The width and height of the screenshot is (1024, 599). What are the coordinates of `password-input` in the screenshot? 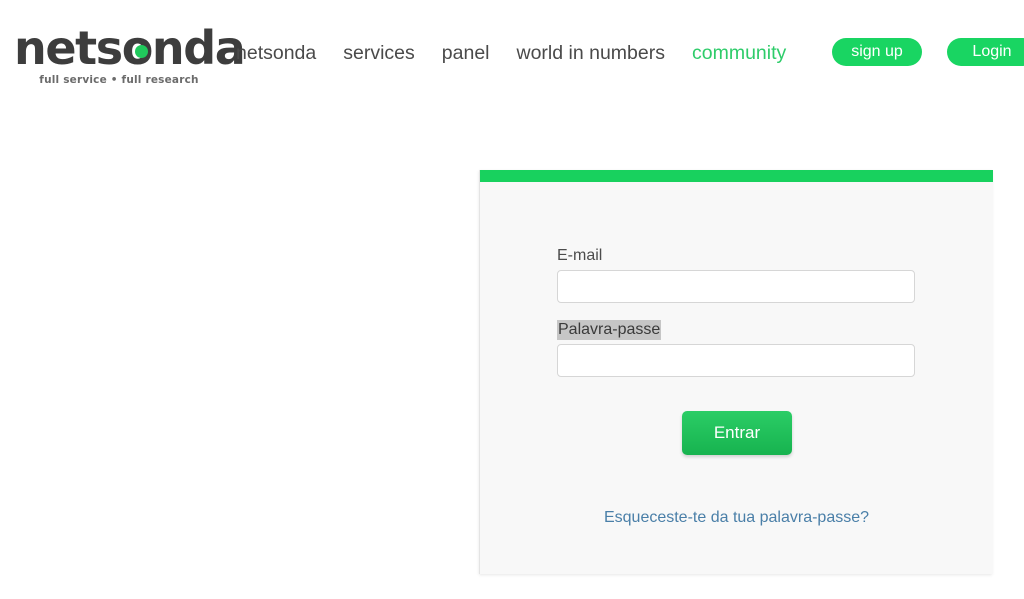 It's located at (736, 360).